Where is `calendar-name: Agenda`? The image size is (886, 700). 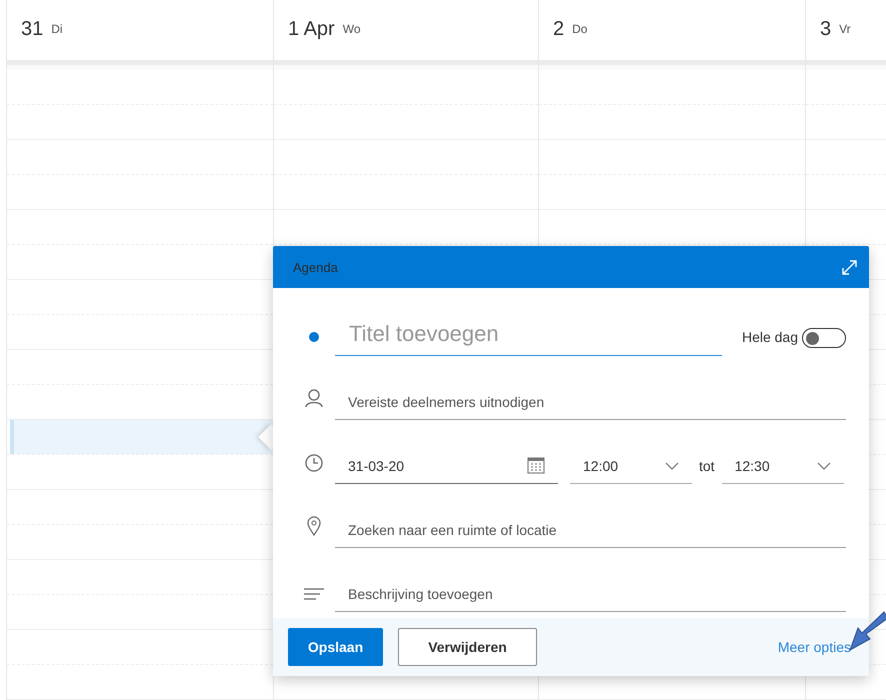
calendar-name: Agenda is located at coordinates (315, 267).